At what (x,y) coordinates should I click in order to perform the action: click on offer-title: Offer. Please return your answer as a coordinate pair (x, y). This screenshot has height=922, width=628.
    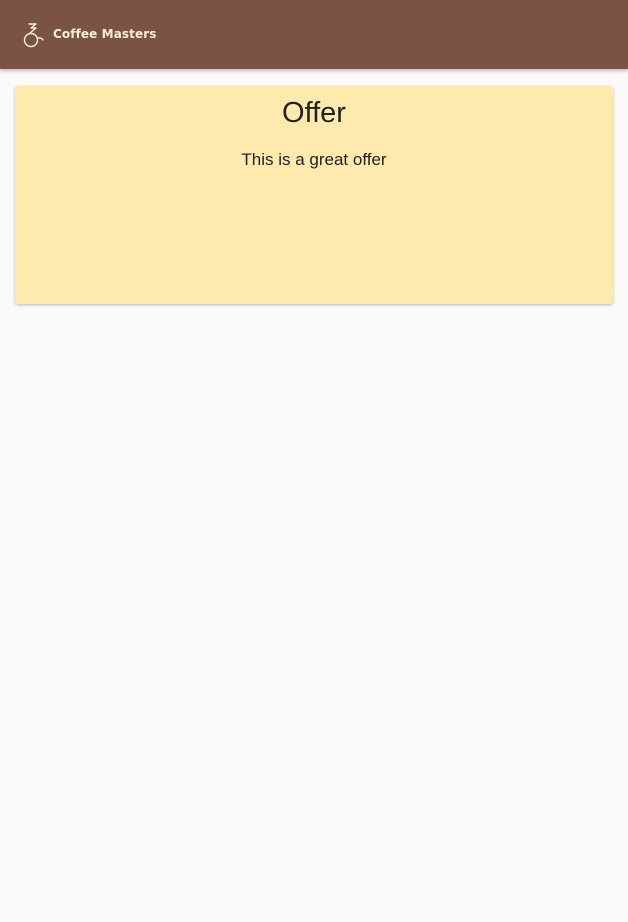
    Looking at the image, I should click on (314, 113).